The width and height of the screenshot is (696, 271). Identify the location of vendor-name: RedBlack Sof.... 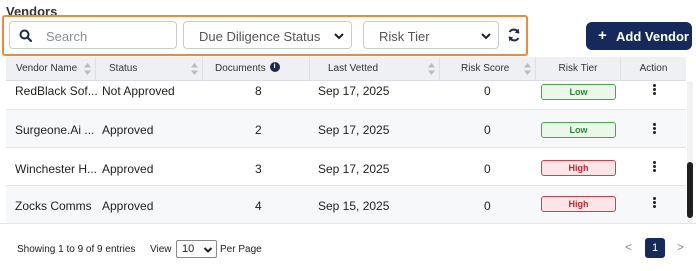
(56, 91).